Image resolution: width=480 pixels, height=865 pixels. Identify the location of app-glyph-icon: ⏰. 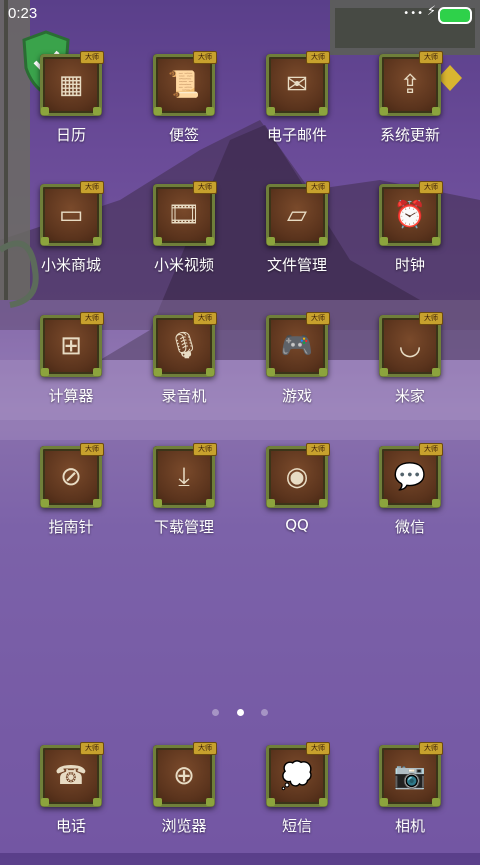
(410, 215).